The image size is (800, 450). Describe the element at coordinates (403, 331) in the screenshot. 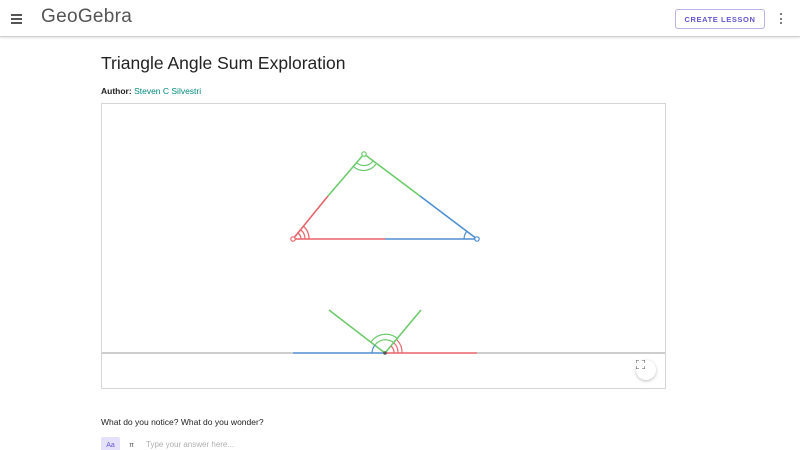

I see `ray-green-right` at that location.